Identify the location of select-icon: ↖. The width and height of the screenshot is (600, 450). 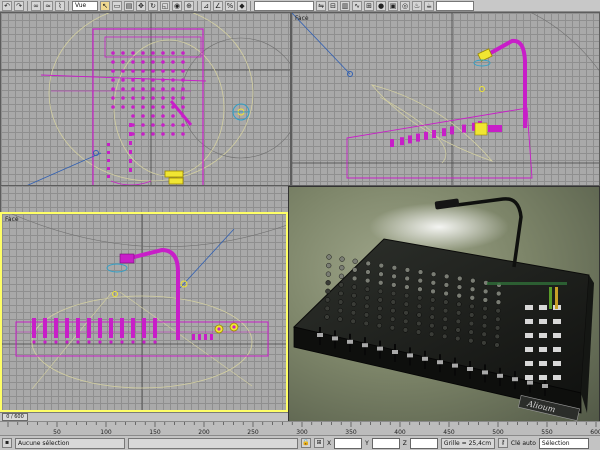
(105, 5).